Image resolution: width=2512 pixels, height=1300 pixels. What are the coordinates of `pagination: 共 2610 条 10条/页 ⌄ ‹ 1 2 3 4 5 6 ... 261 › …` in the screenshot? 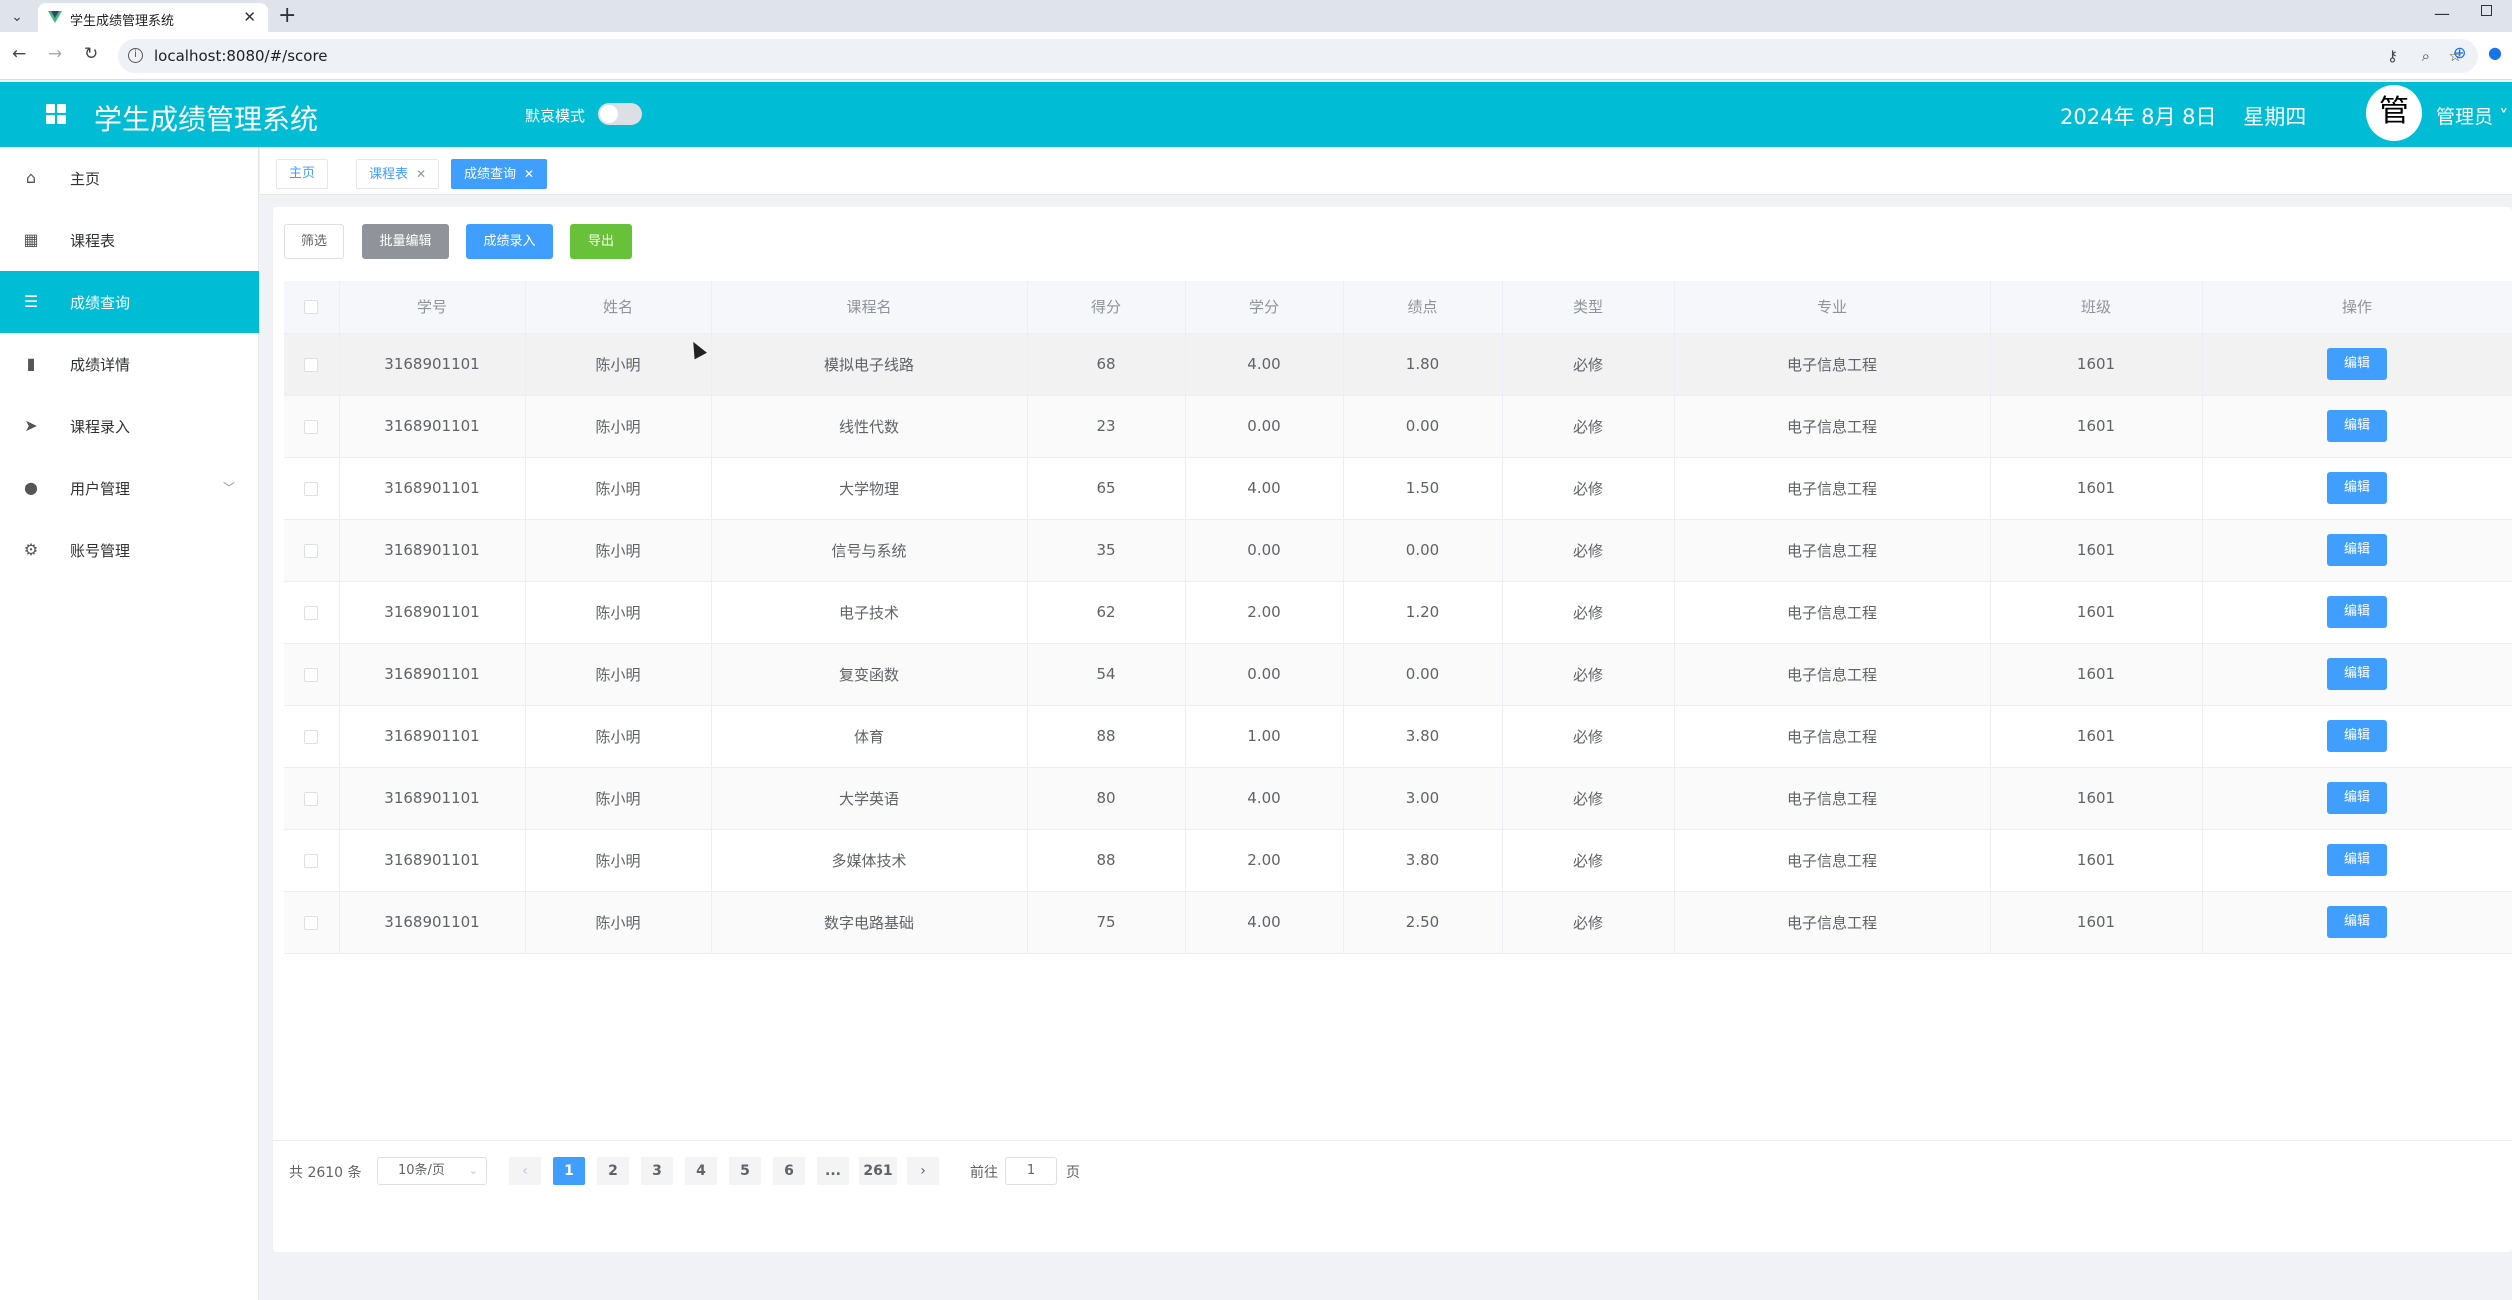 It's located at (723, 1171).